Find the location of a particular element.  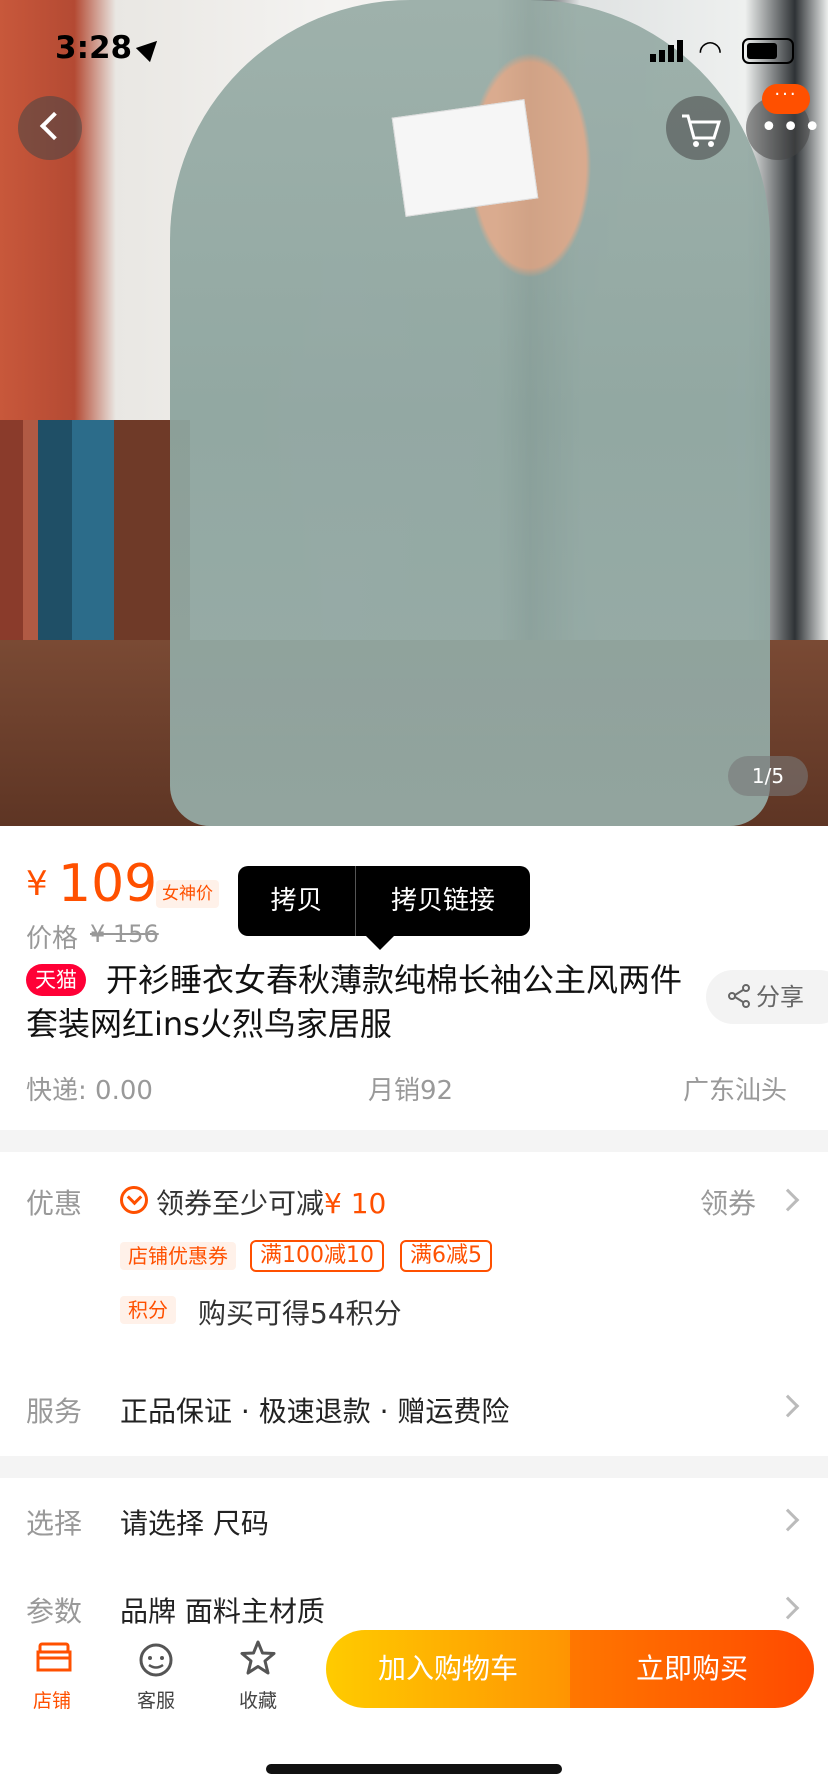

coupon-text: 领券至少可减¥ 10 is located at coordinates (271, 1202).